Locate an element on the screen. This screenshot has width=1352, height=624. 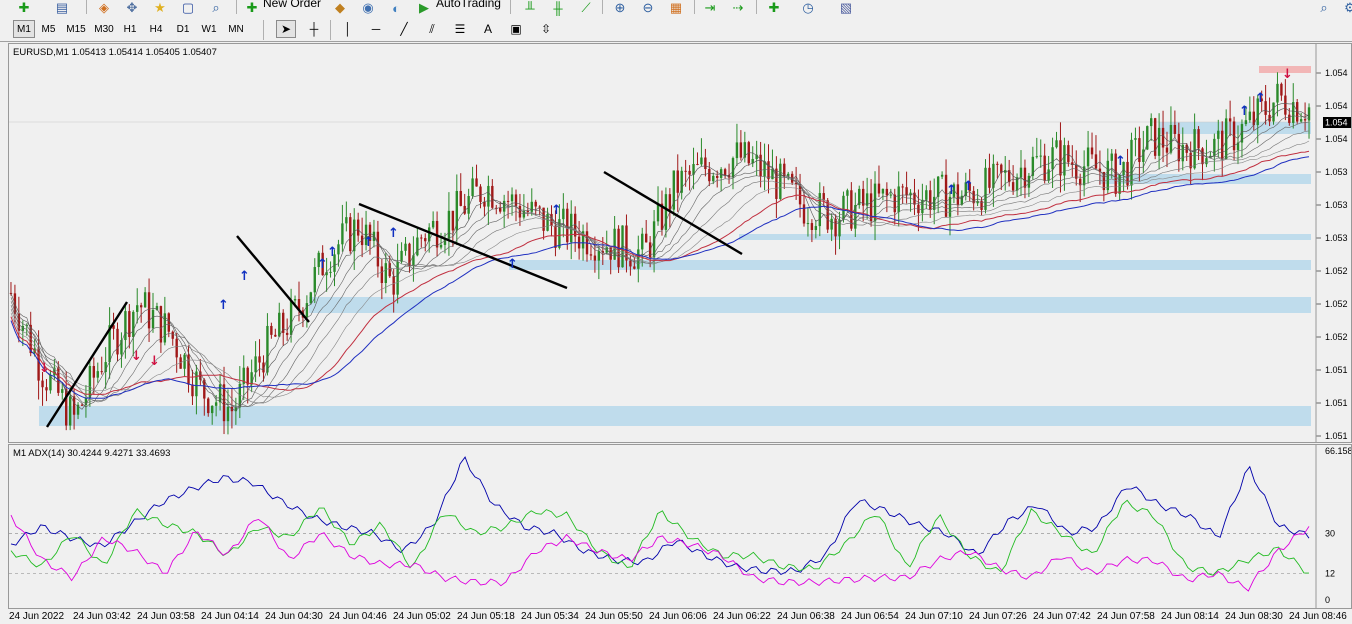
text-tool-icon: A is located at coordinates (488, 29).